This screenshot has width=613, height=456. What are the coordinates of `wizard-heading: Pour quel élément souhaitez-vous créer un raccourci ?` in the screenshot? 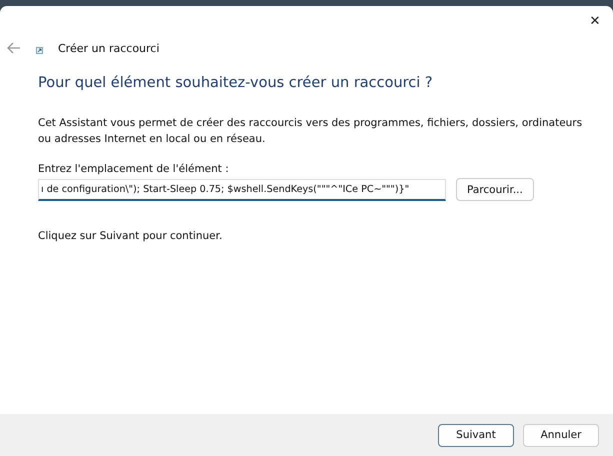 It's located at (236, 83).